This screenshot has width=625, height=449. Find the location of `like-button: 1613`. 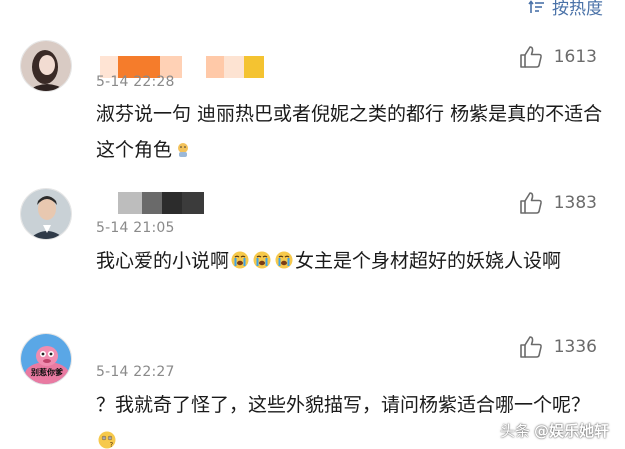

like-button: 1613 is located at coordinates (557, 57).